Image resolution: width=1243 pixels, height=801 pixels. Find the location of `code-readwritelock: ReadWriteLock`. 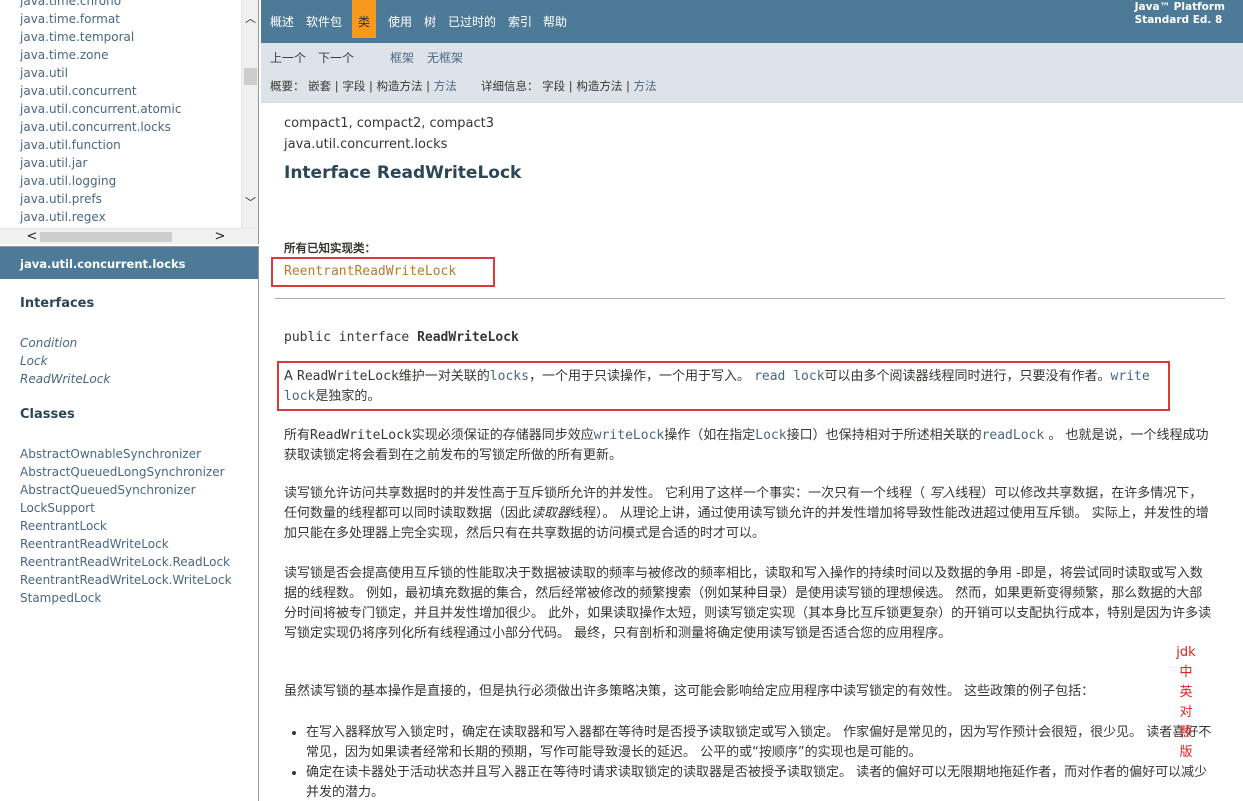

code-readwritelock: ReadWriteLock is located at coordinates (348, 376).